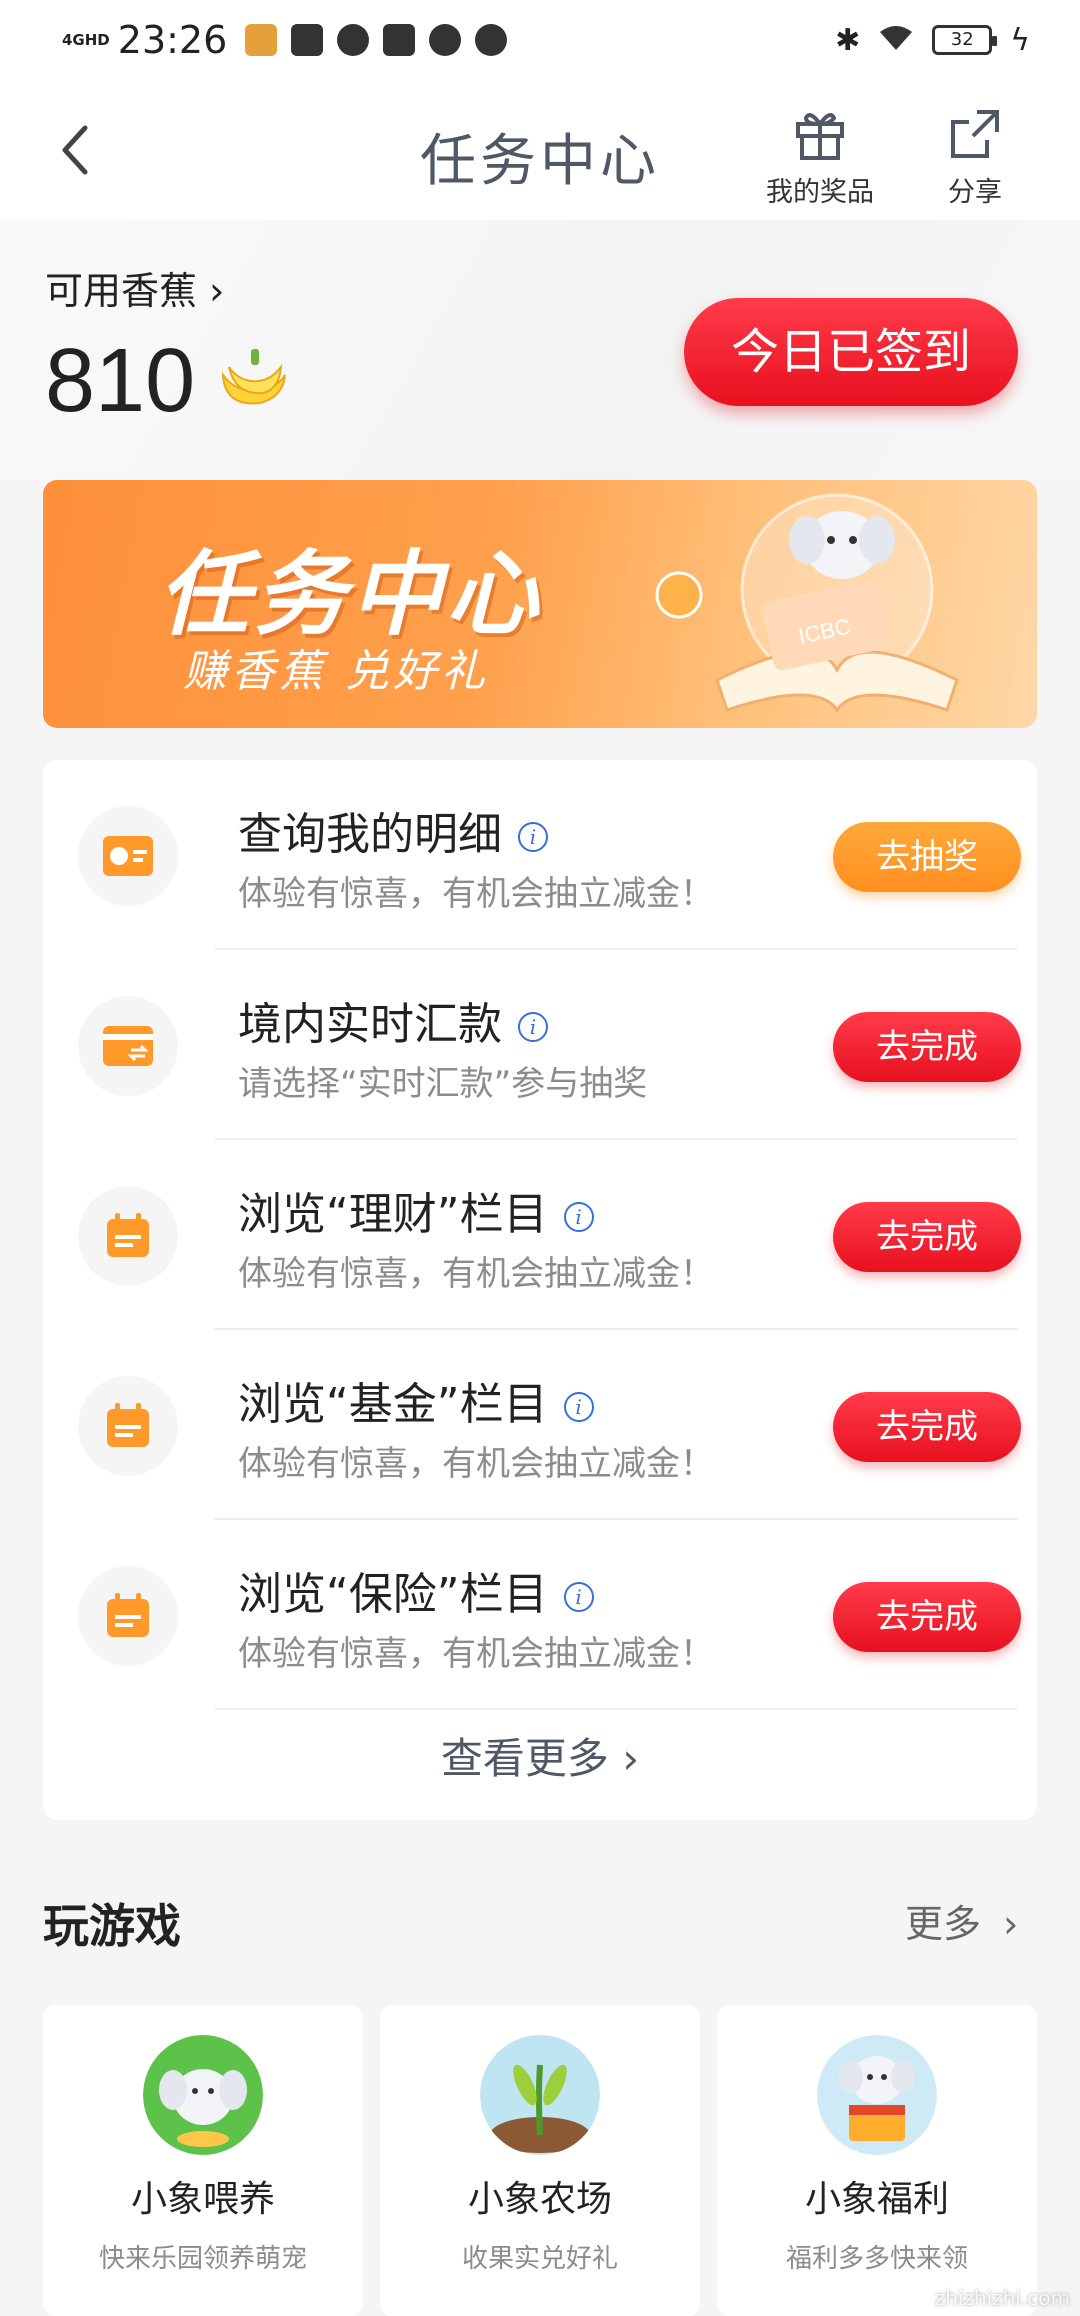  What do you see at coordinates (112, 1926) in the screenshot?
I see `games-section-title: 玩游戏` at bounding box center [112, 1926].